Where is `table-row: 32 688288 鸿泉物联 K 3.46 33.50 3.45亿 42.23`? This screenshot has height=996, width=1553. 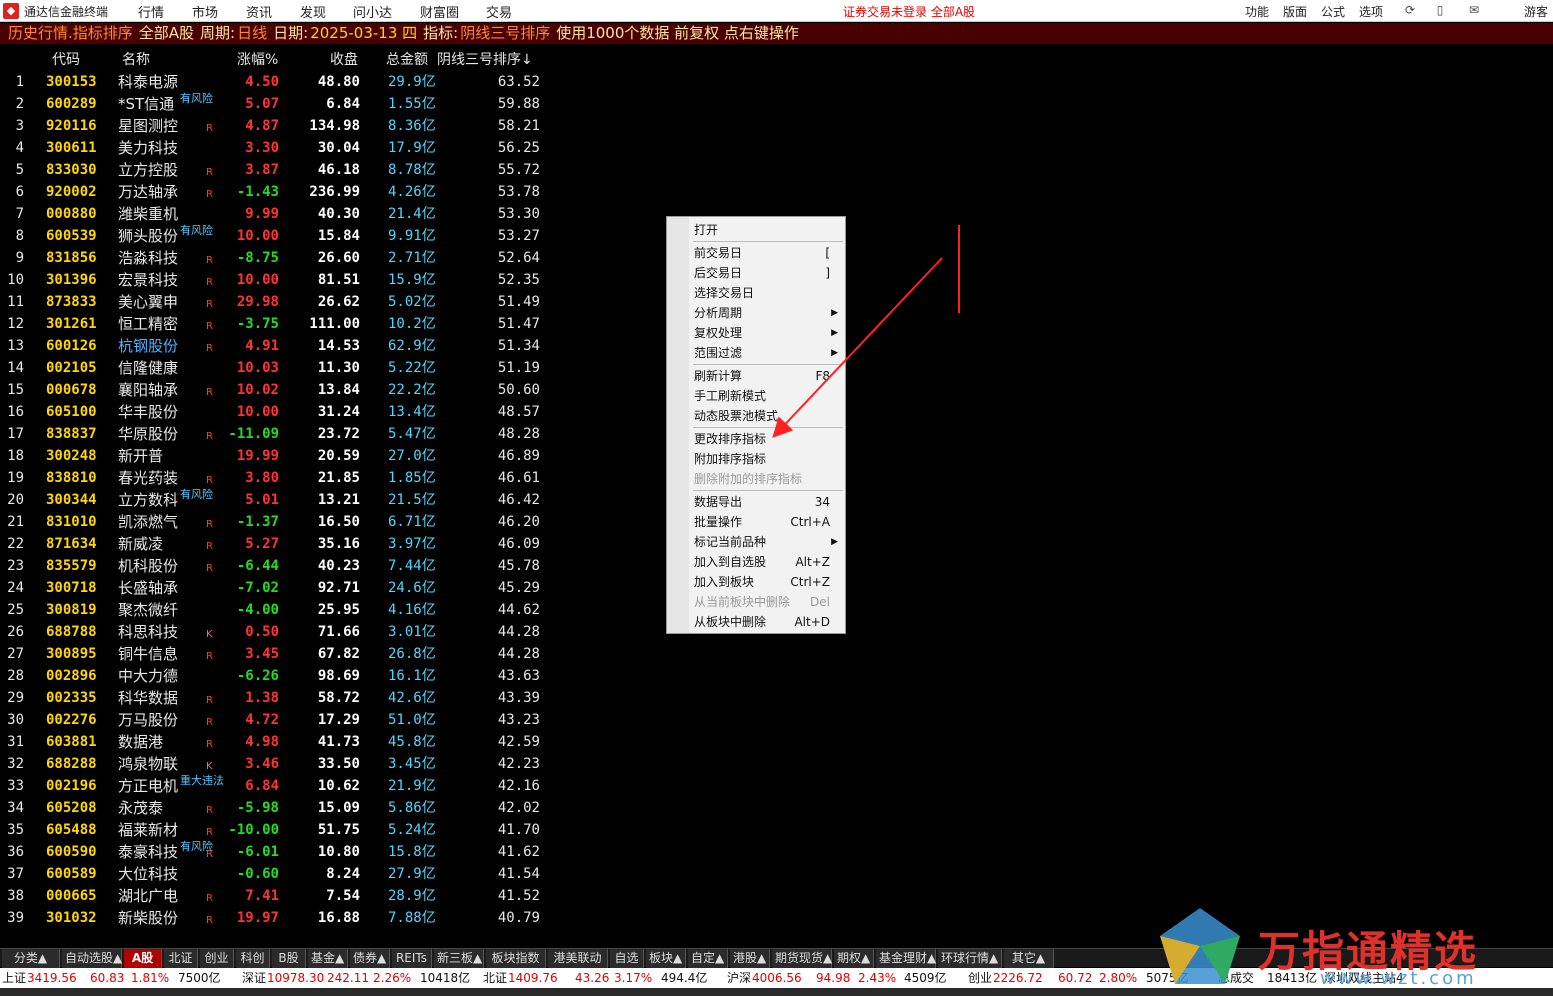
table-row: 32 688288 鸿泉物联 K 3.46 33.50 3.45亿 42.23 is located at coordinates (280, 764).